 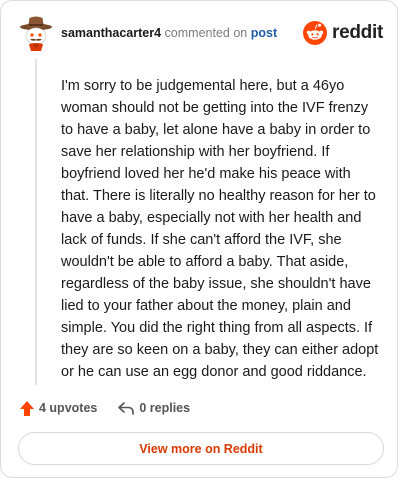 I want to click on comment-header: samanthacarter4 commented on post reddit, so click(x=201, y=35).